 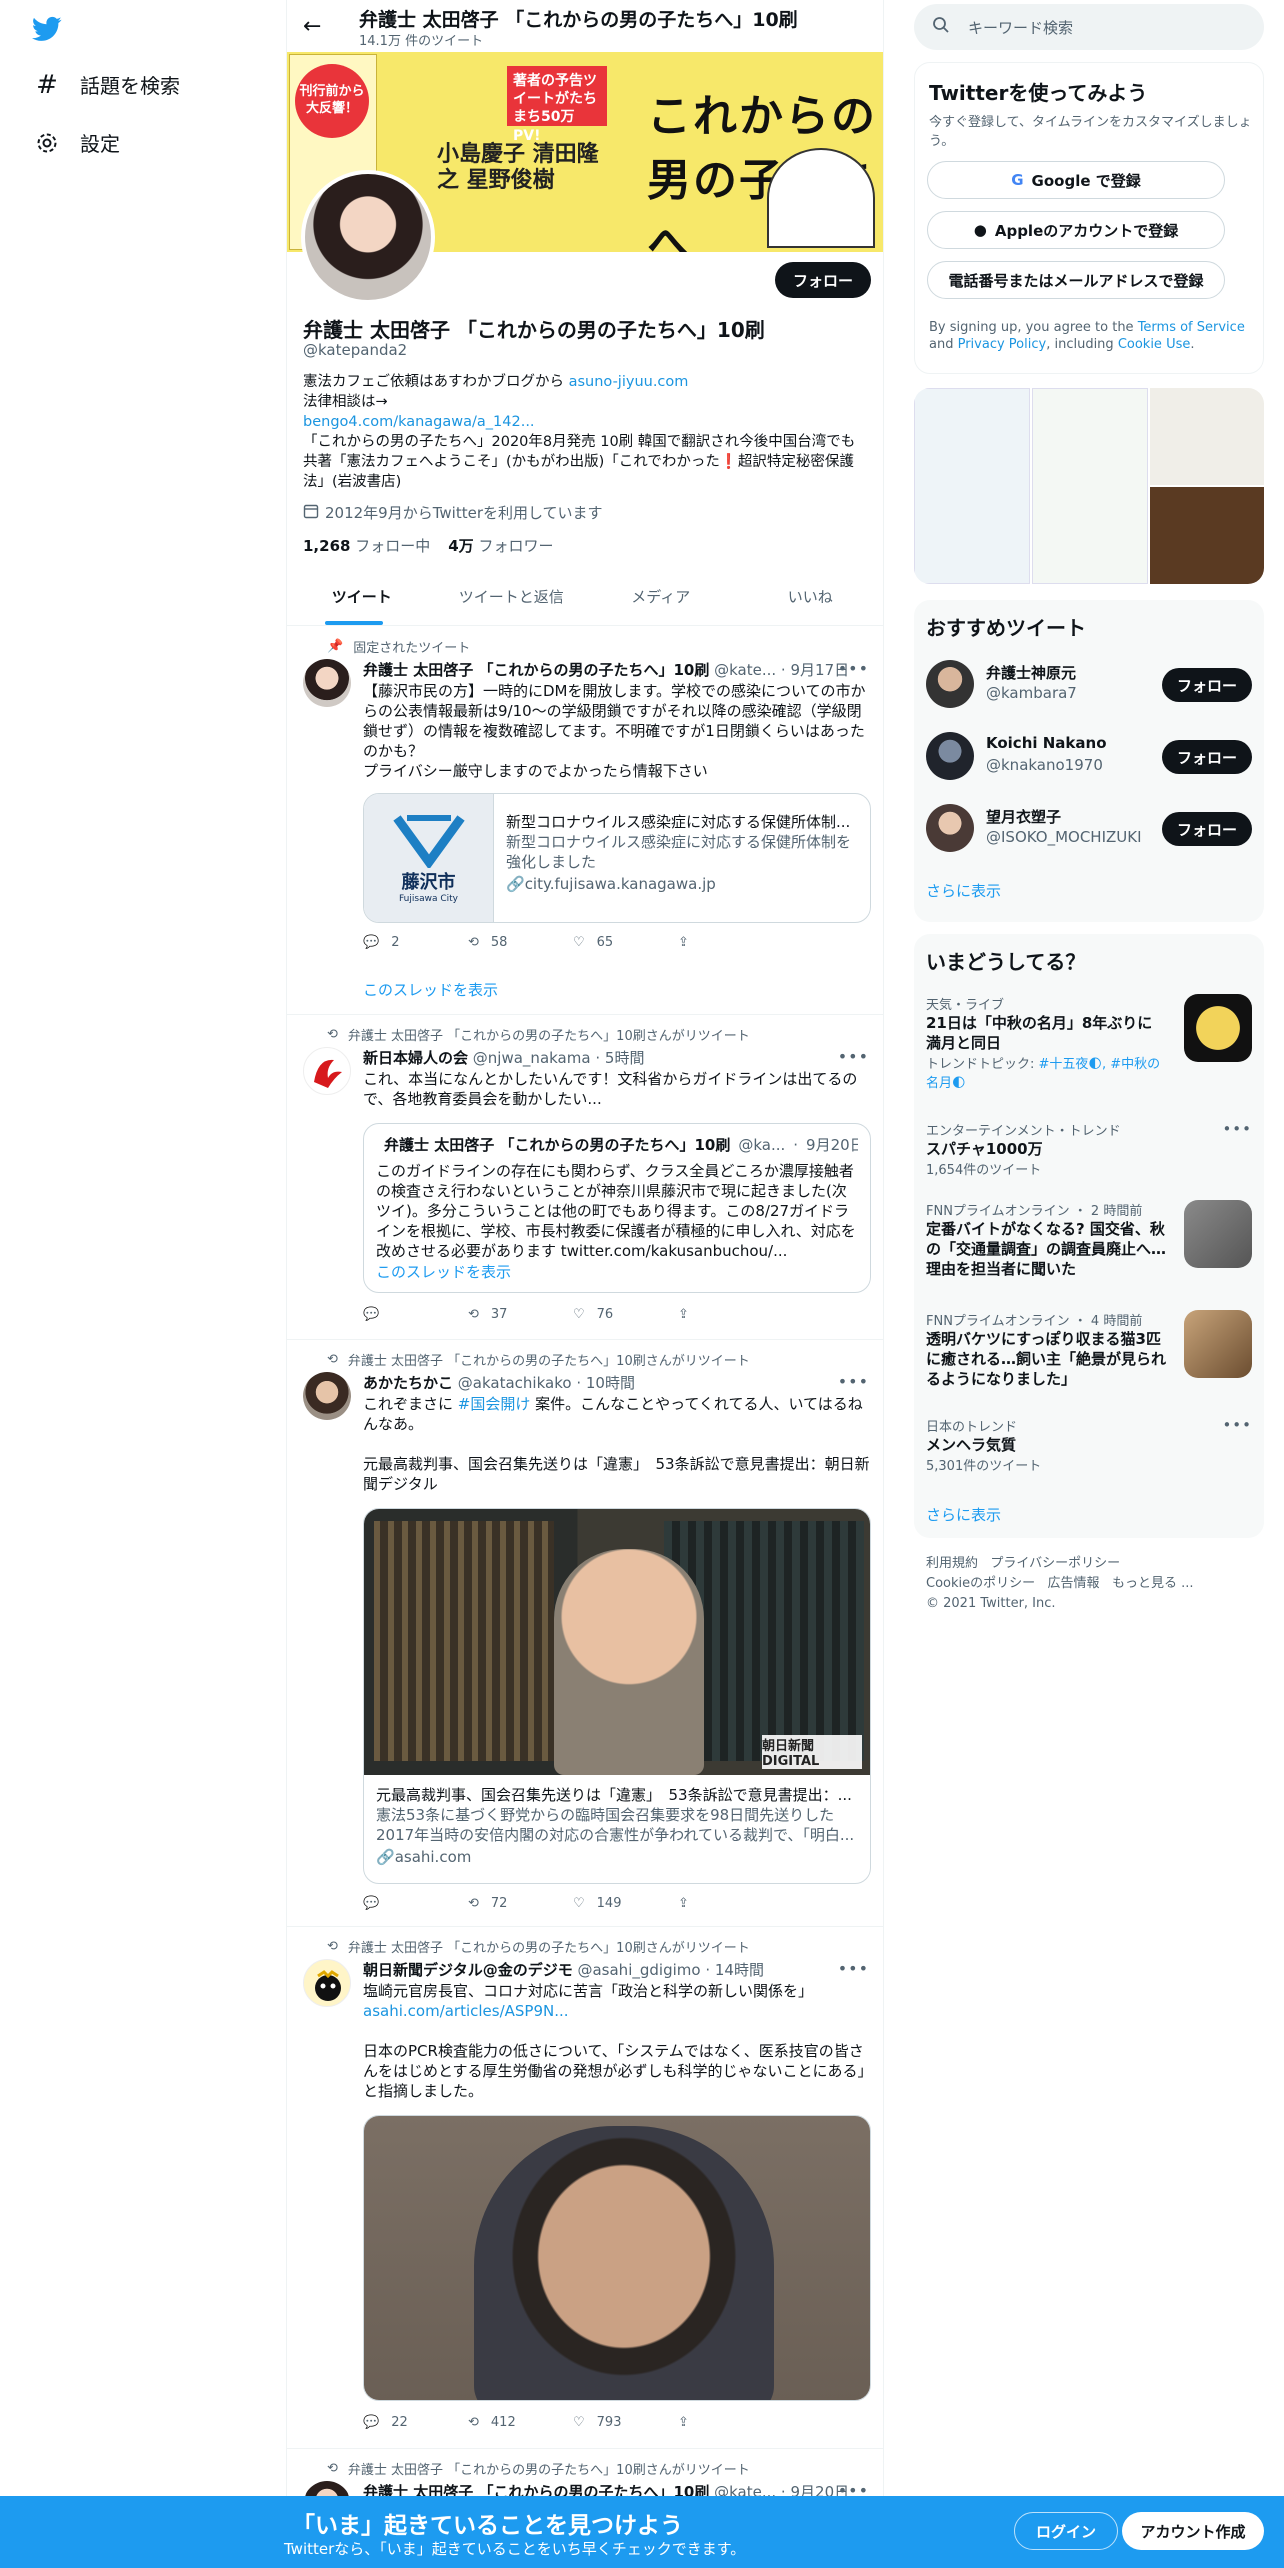 What do you see at coordinates (415, 942) in the screenshot?
I see `reply-button: 💬 2` at bounding box center [415, 942].